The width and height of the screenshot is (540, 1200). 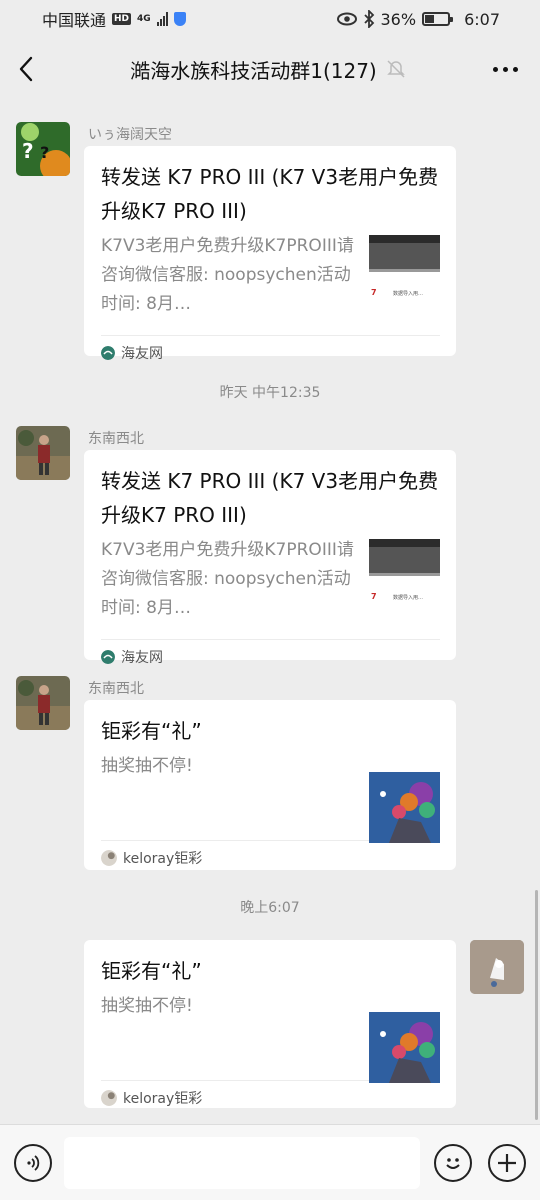 I want to click on avatar: ??, so click(x=43, y=149).